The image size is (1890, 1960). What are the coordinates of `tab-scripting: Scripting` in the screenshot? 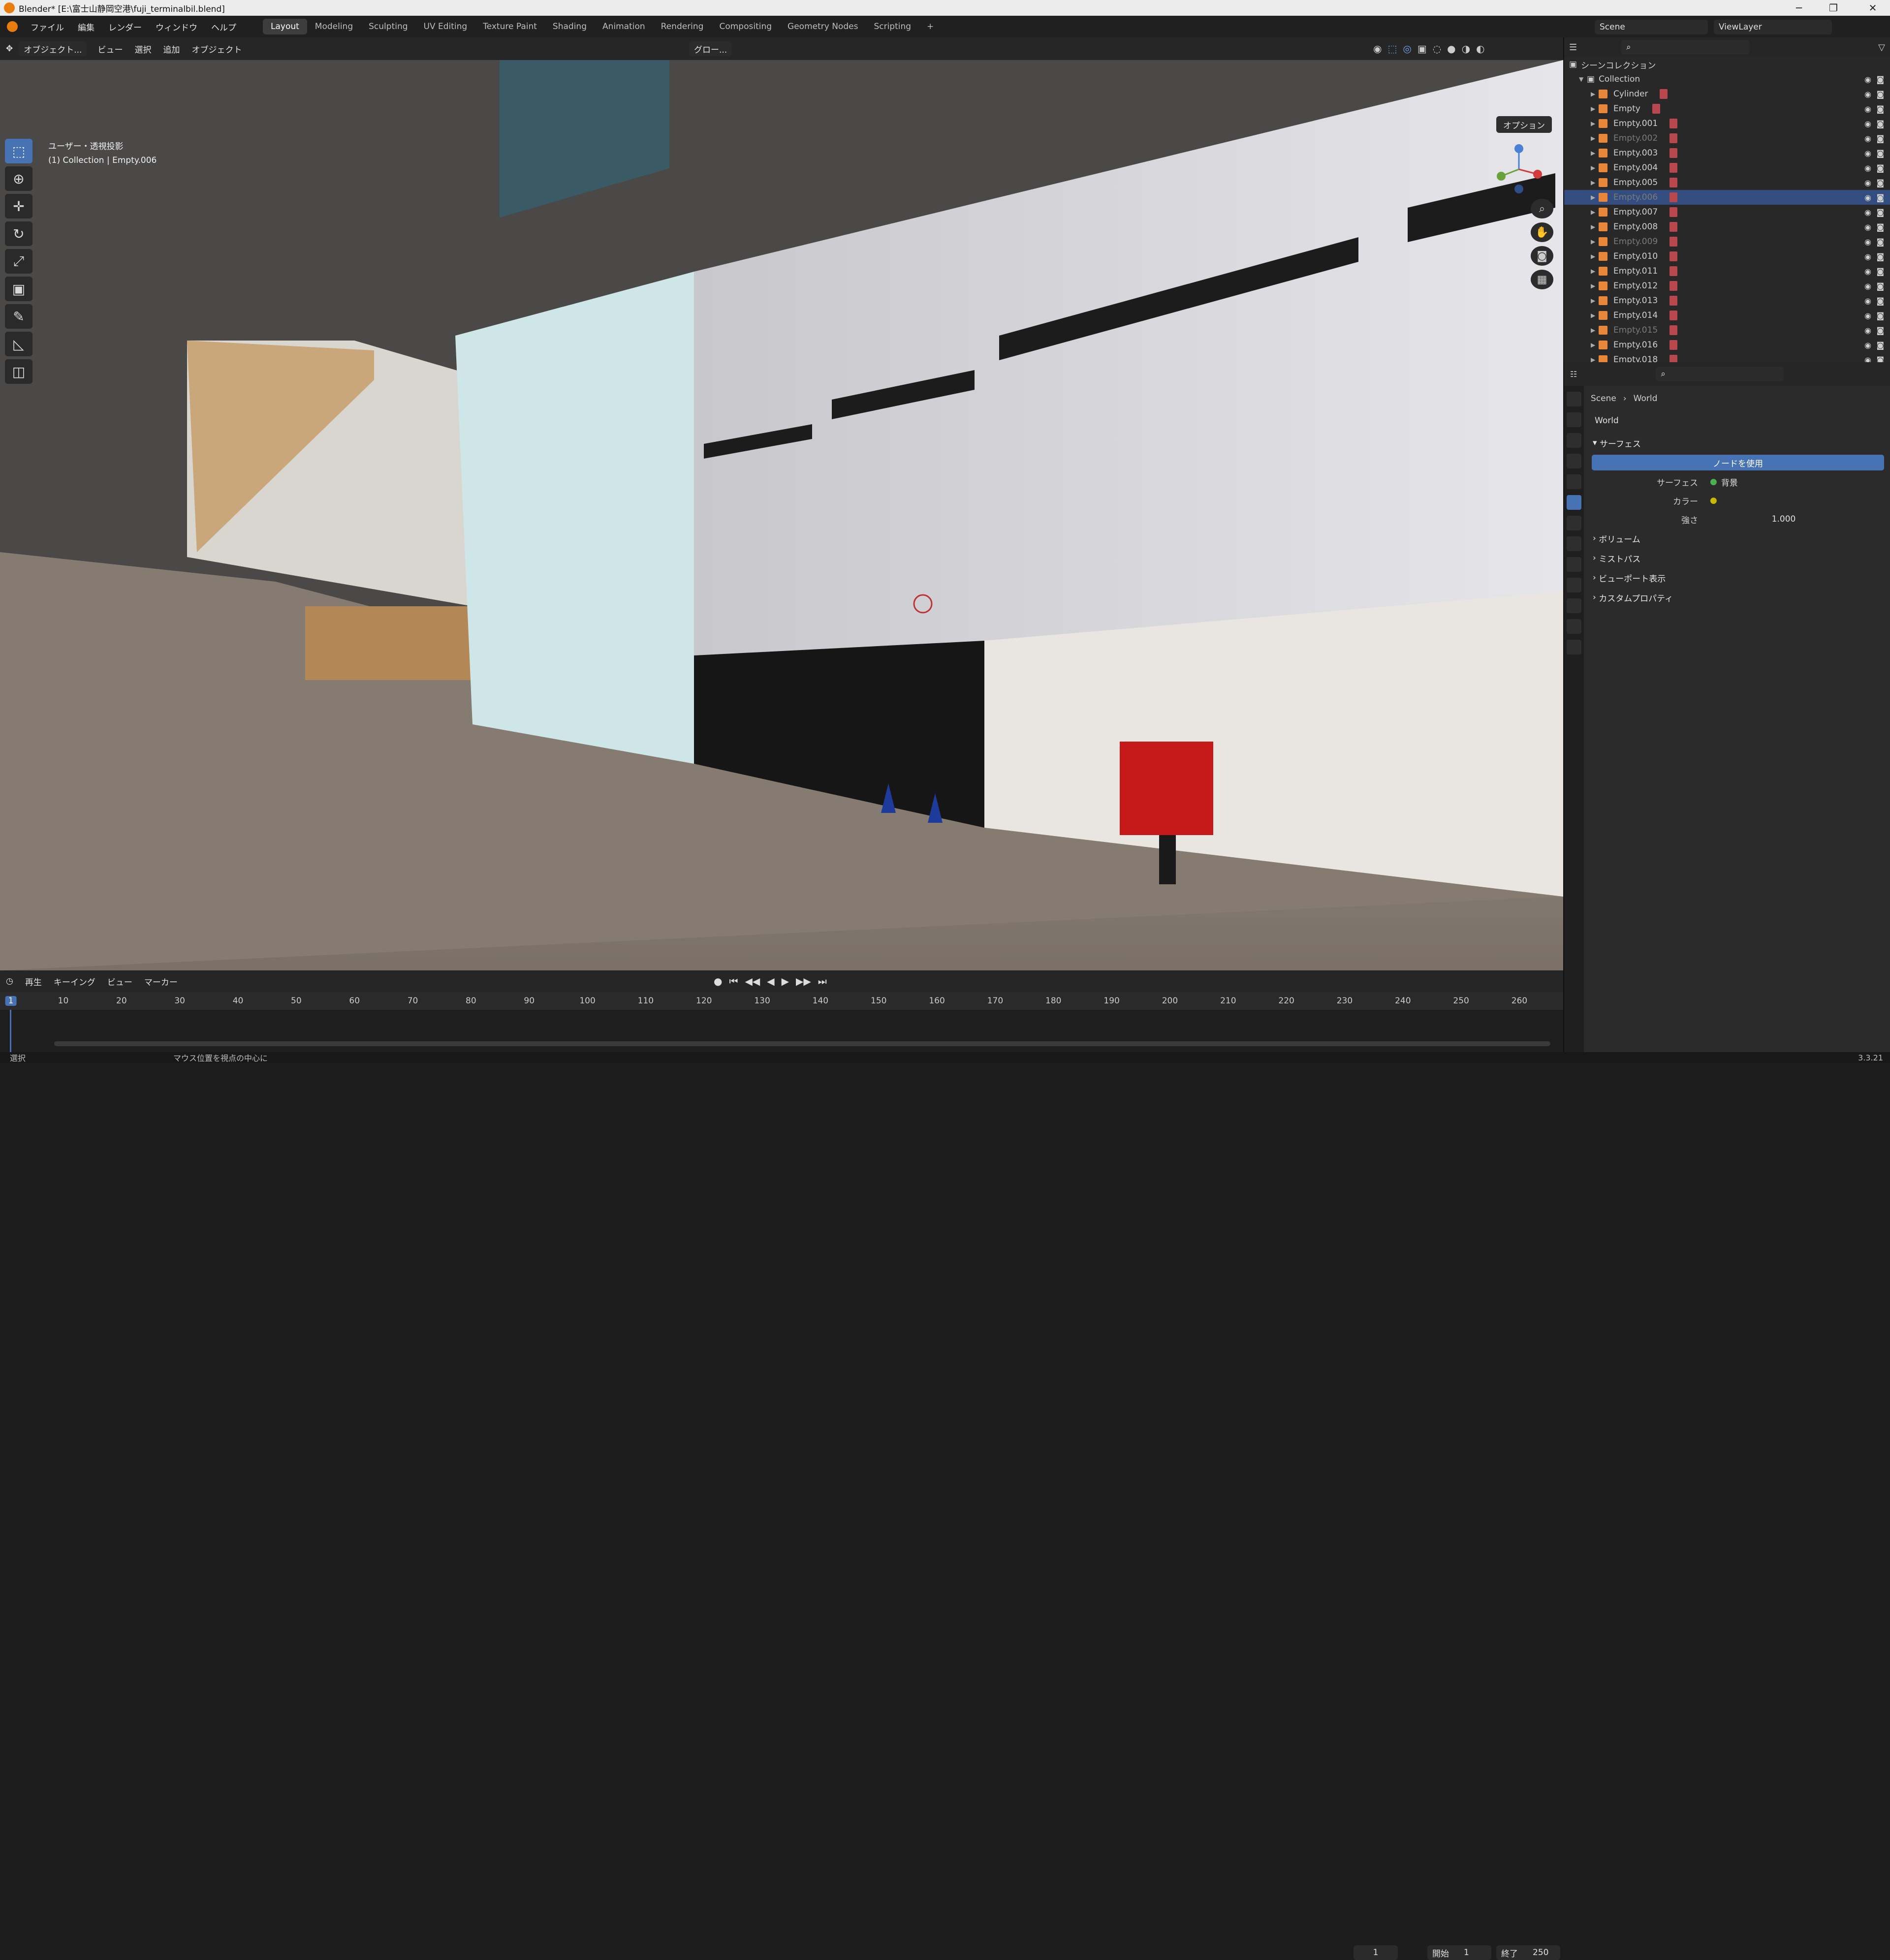 It's located at (892, 26).